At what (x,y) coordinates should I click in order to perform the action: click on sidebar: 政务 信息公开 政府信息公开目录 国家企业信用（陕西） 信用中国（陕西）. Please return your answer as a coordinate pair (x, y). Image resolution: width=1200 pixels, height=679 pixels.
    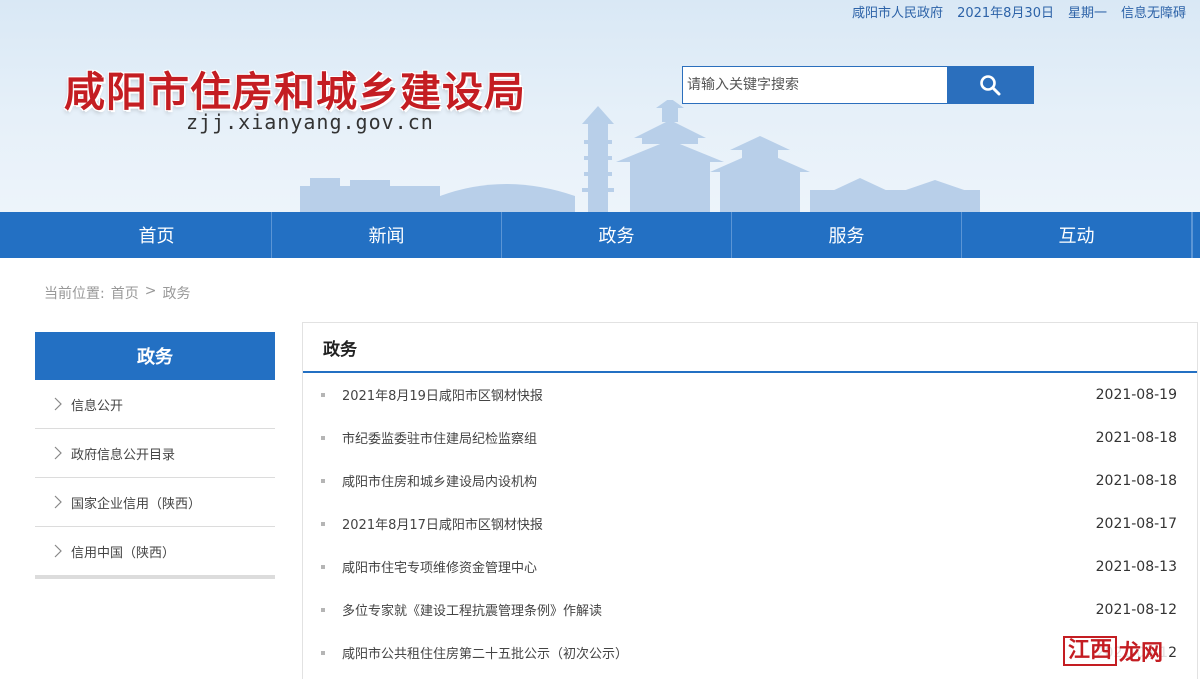
    Looking at the image, I should click on (155, 455).